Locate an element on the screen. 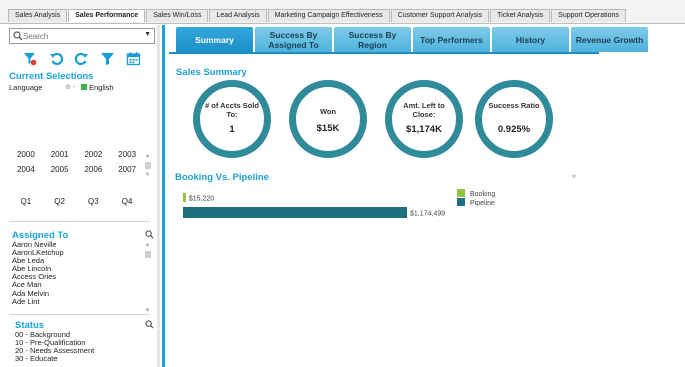  kpi-donut: Amt. Left to Close: $1,174K is located at coordinates (424, 119).